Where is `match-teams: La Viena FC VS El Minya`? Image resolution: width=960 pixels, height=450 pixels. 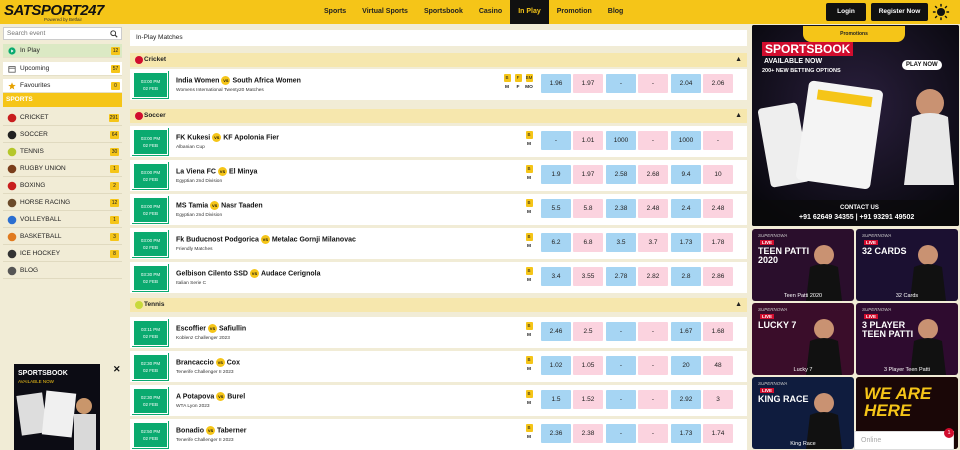
match-teams: La Viena FC VS El Minya is located at coordinates (216, 171).